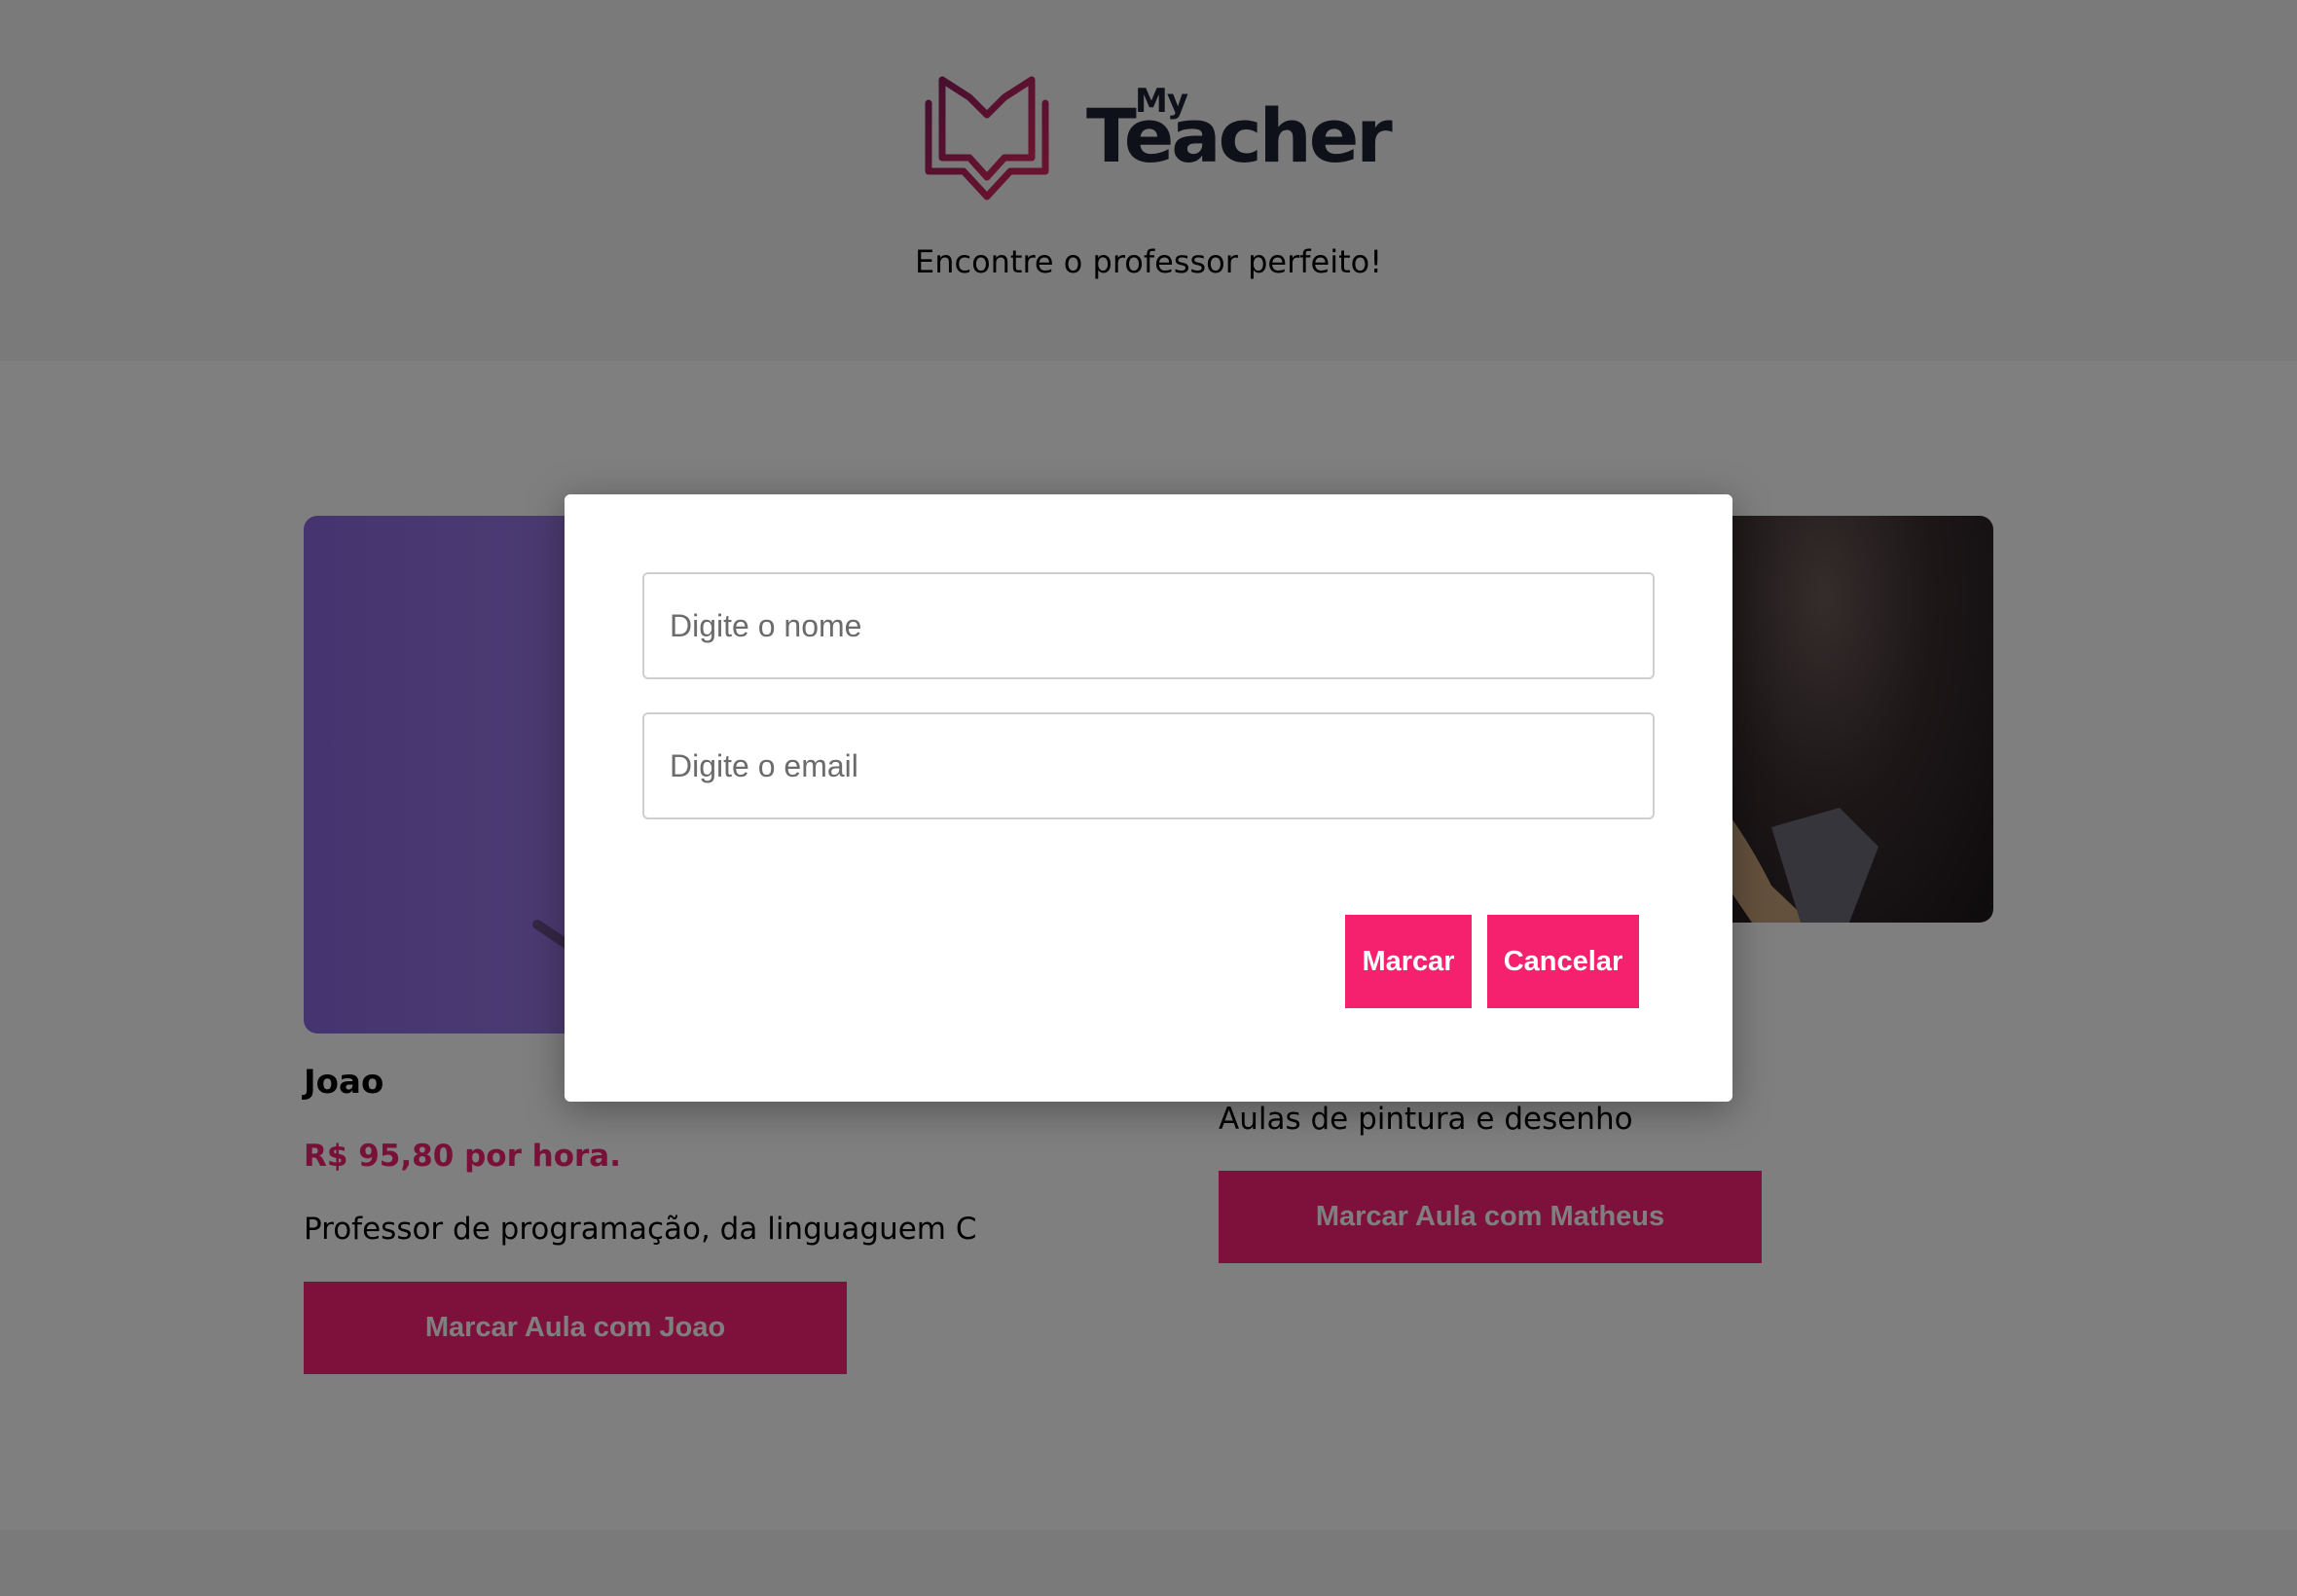 The width and height of the screenshot is (2297, 1596). Describe the element at coordinates (1563, 961) in the screenshot. I see `cancel-button: Cancelar` at that location.